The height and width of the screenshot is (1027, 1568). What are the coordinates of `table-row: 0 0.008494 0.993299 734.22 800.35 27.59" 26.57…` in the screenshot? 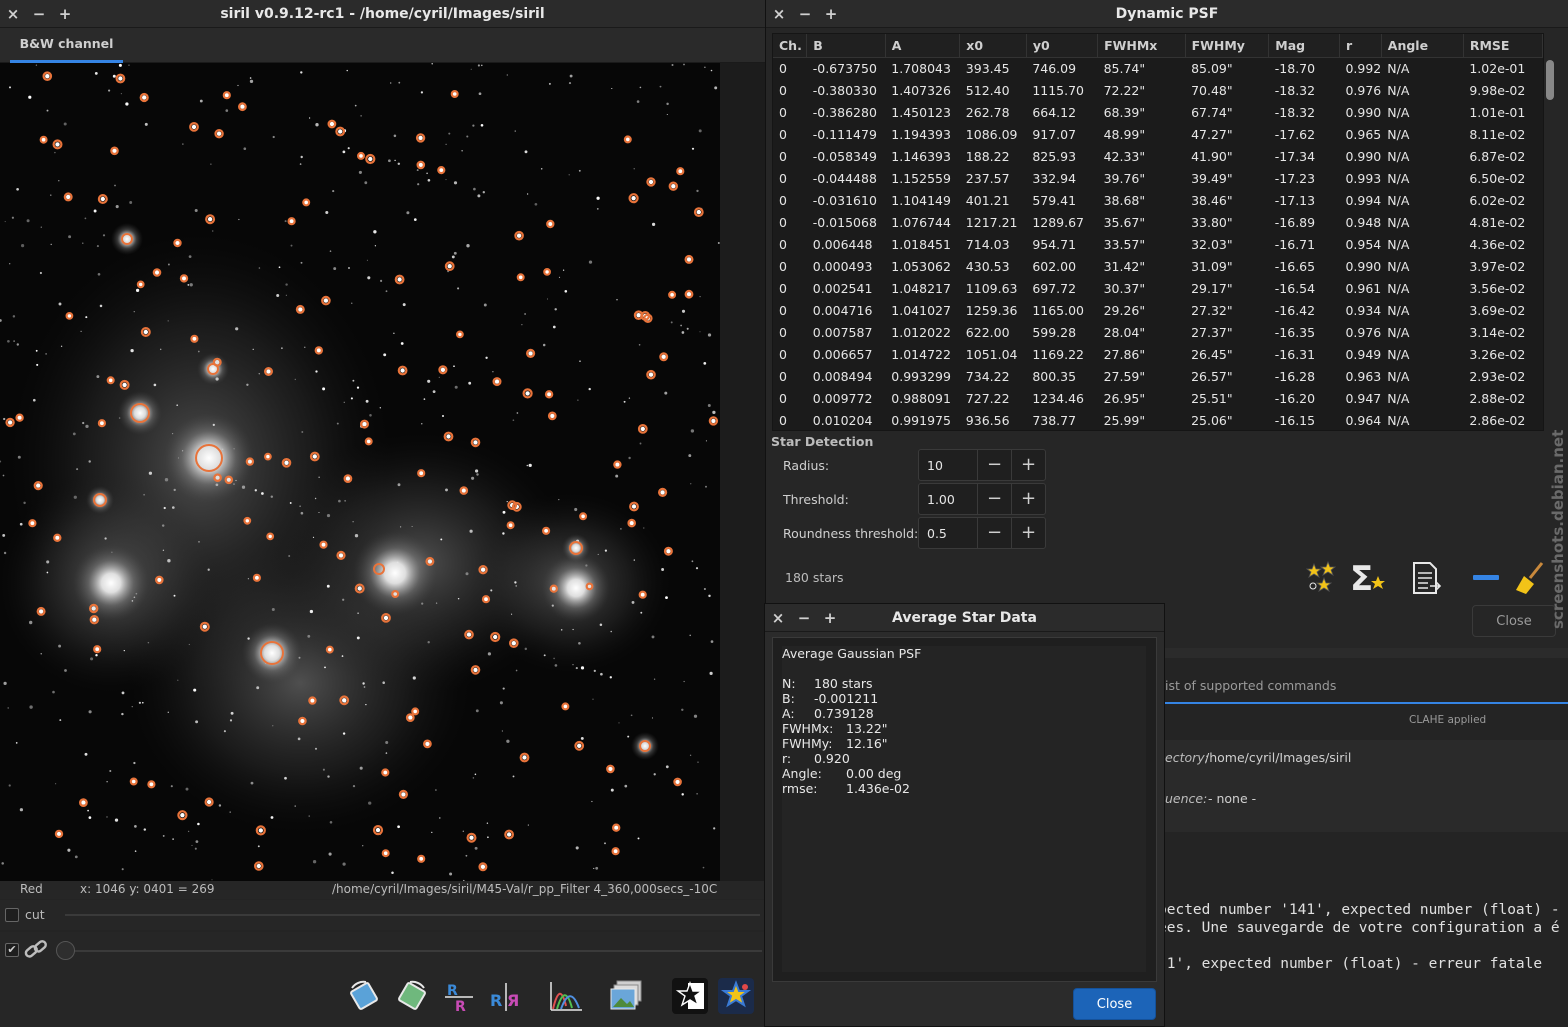 It's located at (1158, 376).